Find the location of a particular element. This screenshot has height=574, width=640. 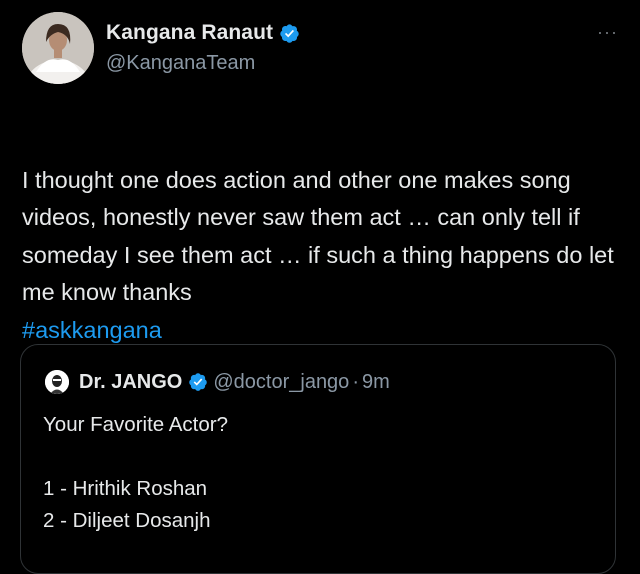

quoted-avatar-photo-icon is located at coordinates (57, 382).